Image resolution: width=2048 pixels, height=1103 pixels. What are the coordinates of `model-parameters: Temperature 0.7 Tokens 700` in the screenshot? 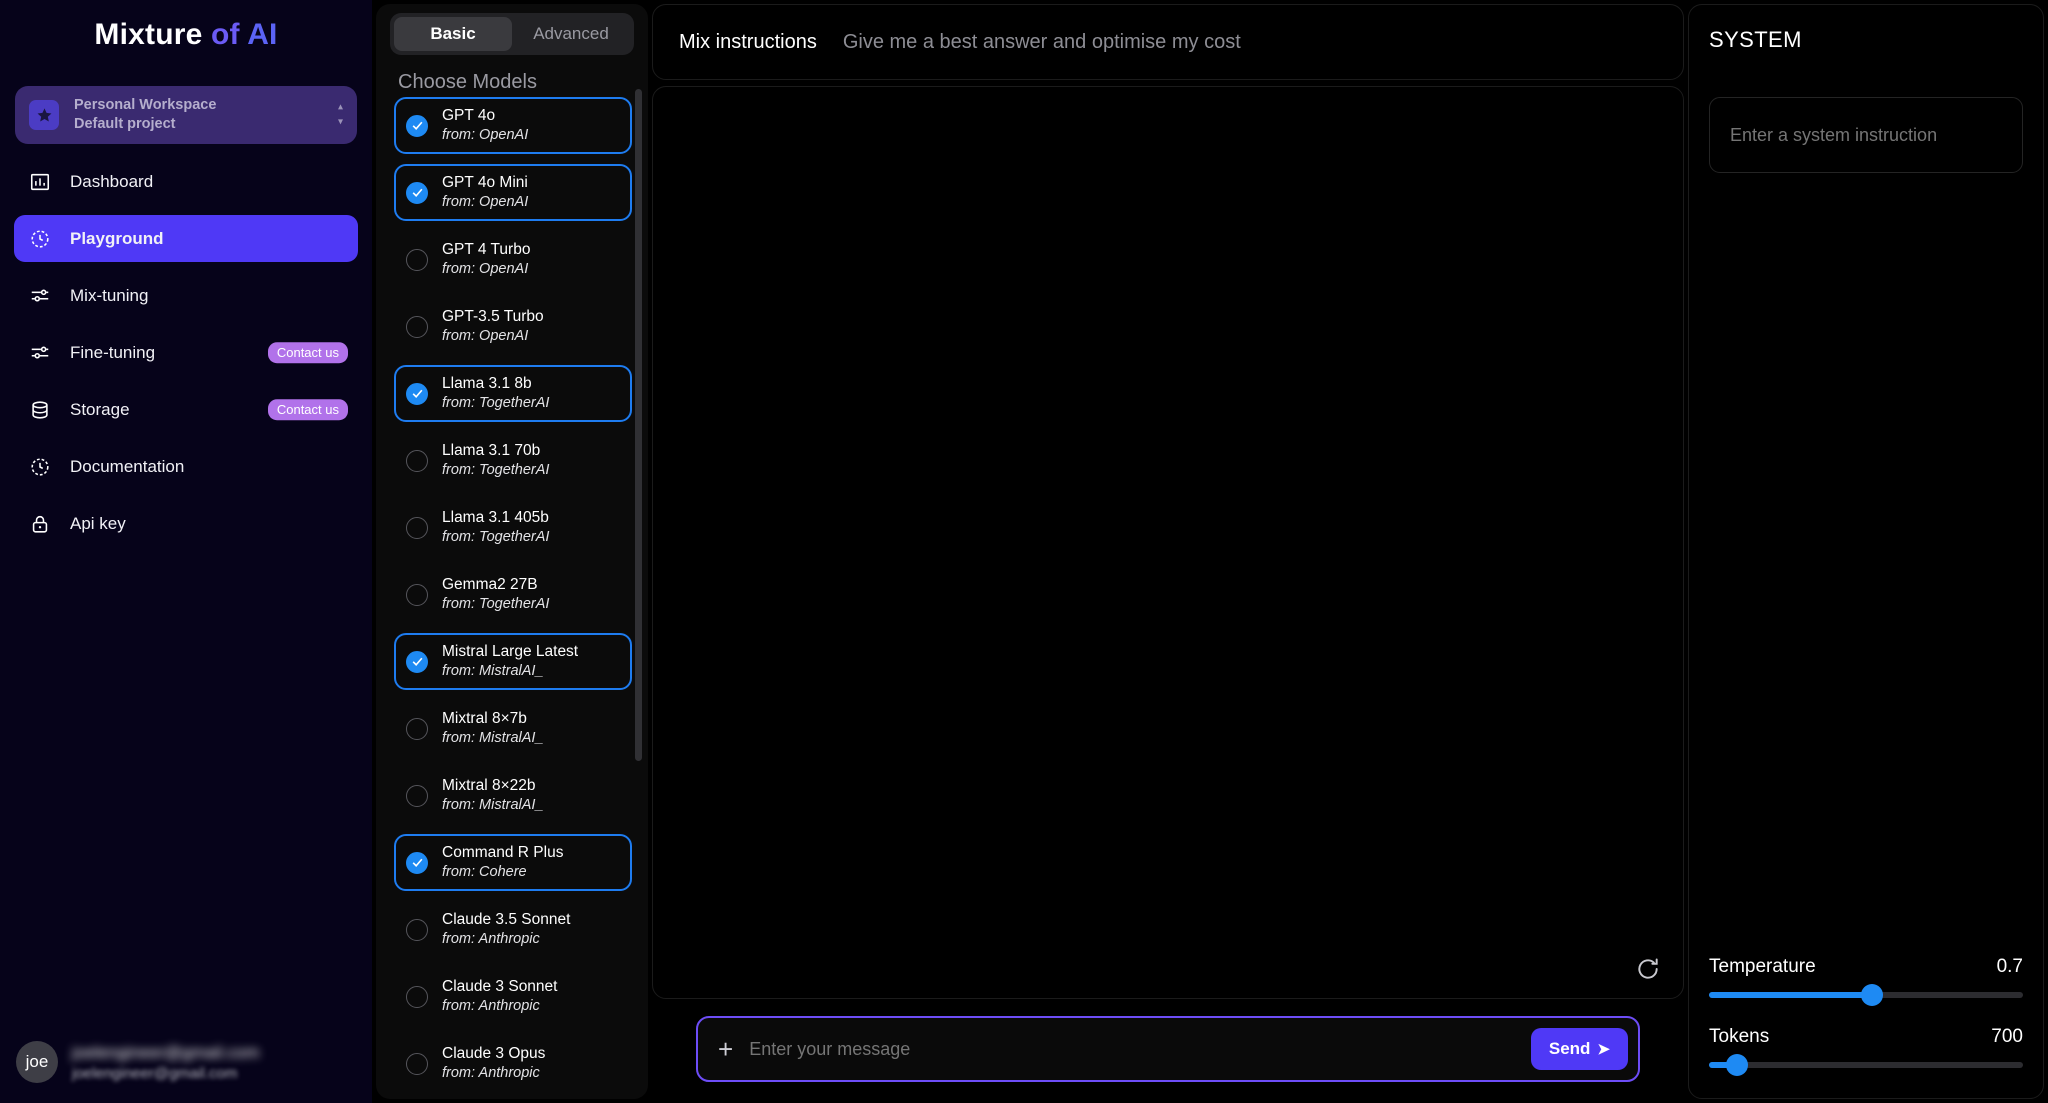 It's located at (1866, 1027).